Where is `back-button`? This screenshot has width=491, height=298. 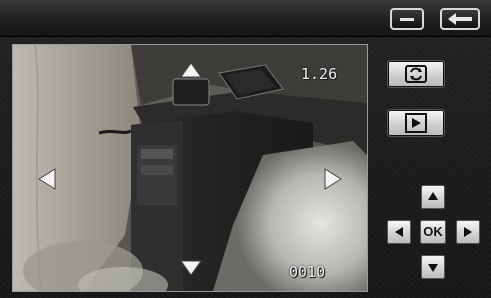 back-button is located at coordinates (460, 19).